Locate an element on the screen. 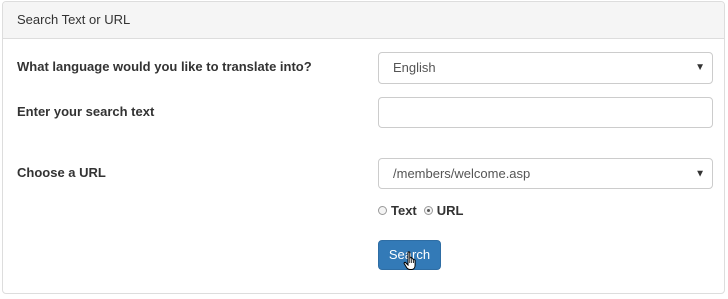 The width and height of the screenshot is (728, 299). url-label: Choose a URL is located at coordinates (61, 172).